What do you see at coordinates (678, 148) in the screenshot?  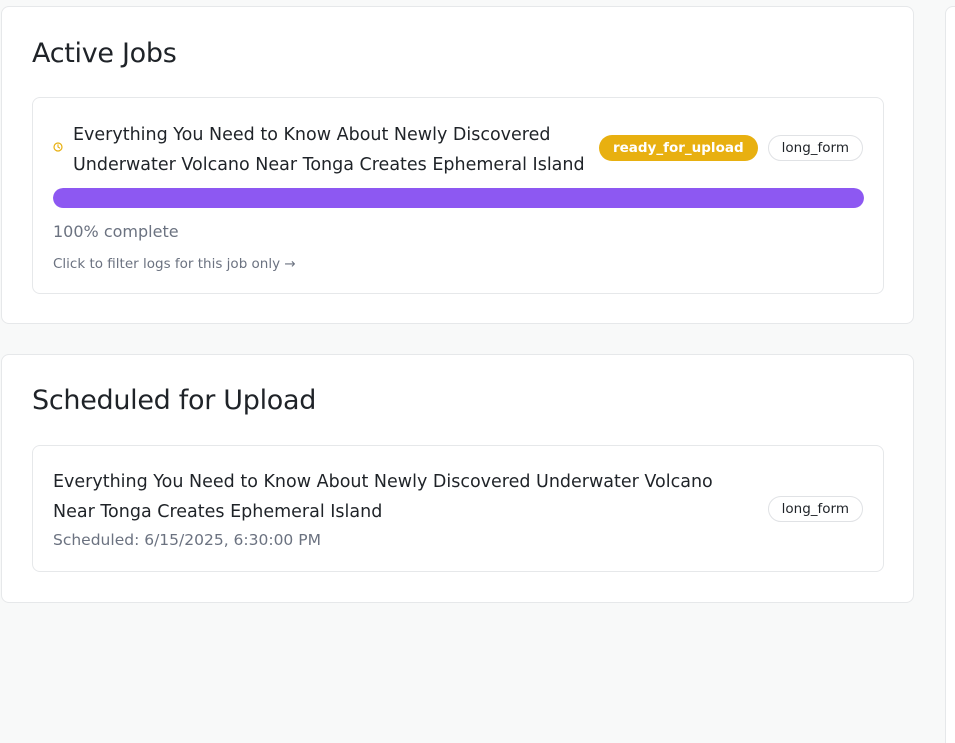 I see `status-badge: ready_for_upload` at bounding box center [678, 148].